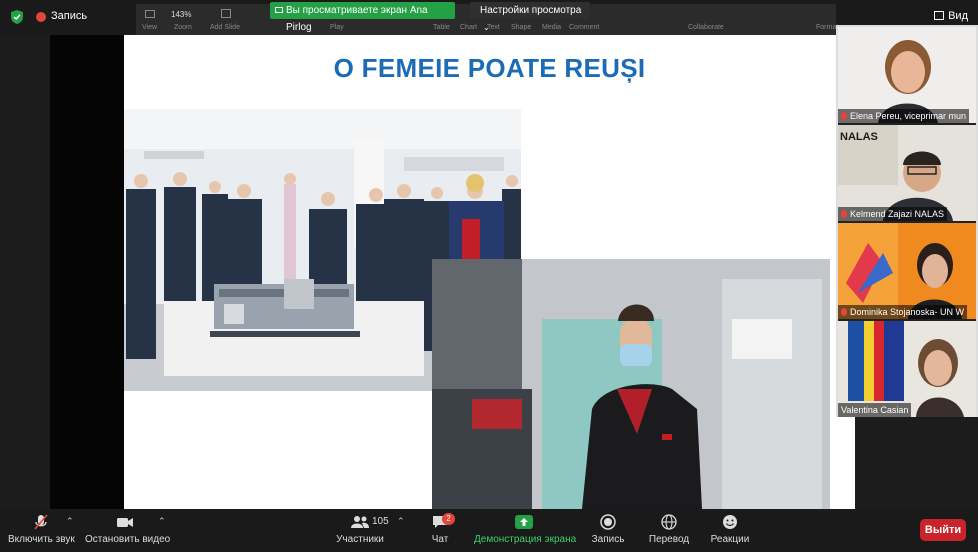 The image size is (978, 552). I want to click on share-screen-label: Демонстрация экрана, so click(525, 539).